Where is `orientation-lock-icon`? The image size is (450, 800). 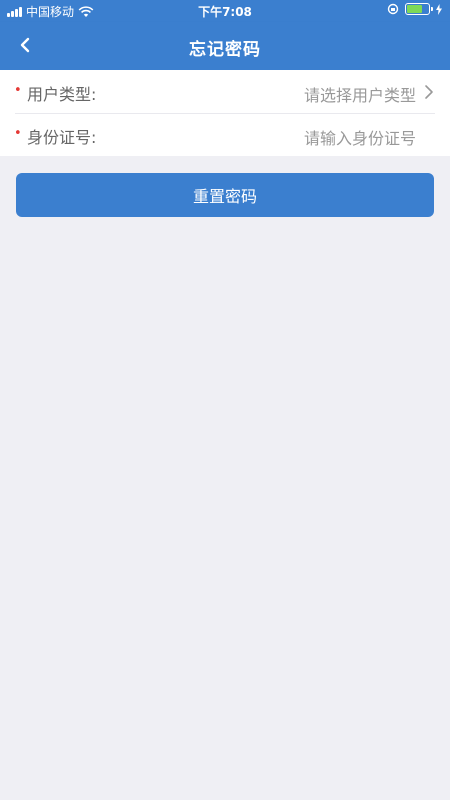 orientation-lock-icon is located at coordinates (393, 9).